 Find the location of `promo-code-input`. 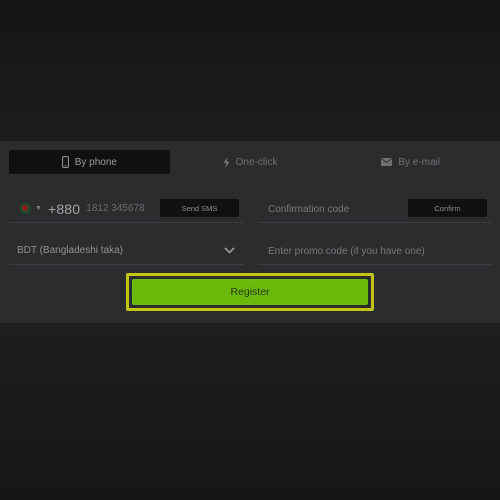

promo-code-input is located at coordinates (377, 251).